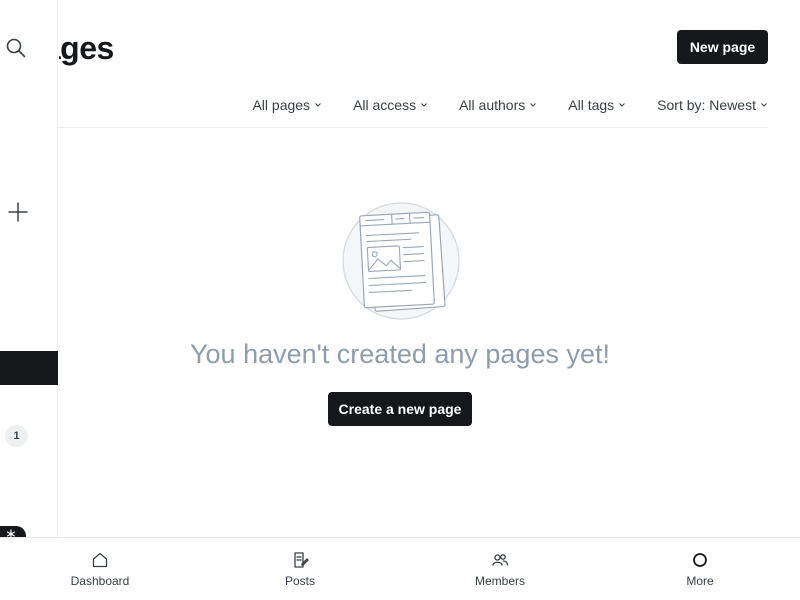  Describe the element at coordinates (16, 436) in the screenshot. I see `count-badge: 1` at that location.